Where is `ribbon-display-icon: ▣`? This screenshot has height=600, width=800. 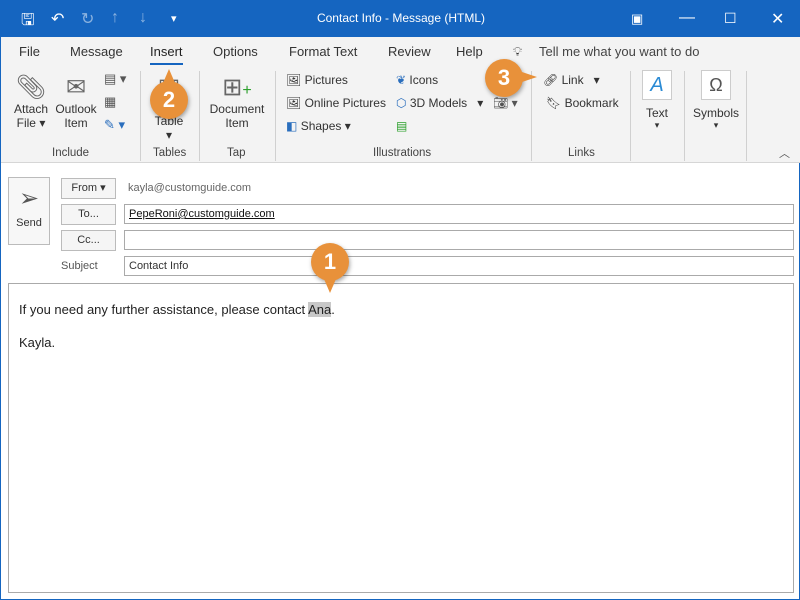 ribbon-display-icon: ▣ is located at coordinates (637, 19).